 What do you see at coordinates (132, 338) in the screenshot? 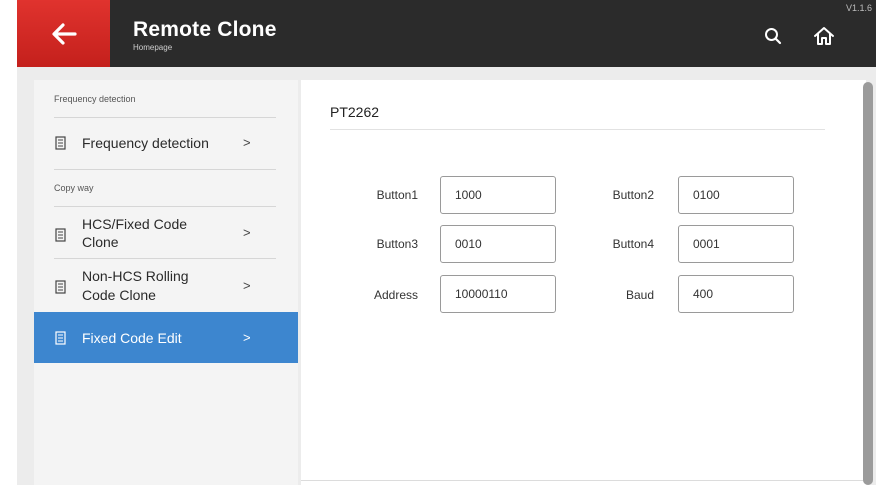
I see `sidebar-item-label: Fixed Code Edit` at bounding box center [132, 338].